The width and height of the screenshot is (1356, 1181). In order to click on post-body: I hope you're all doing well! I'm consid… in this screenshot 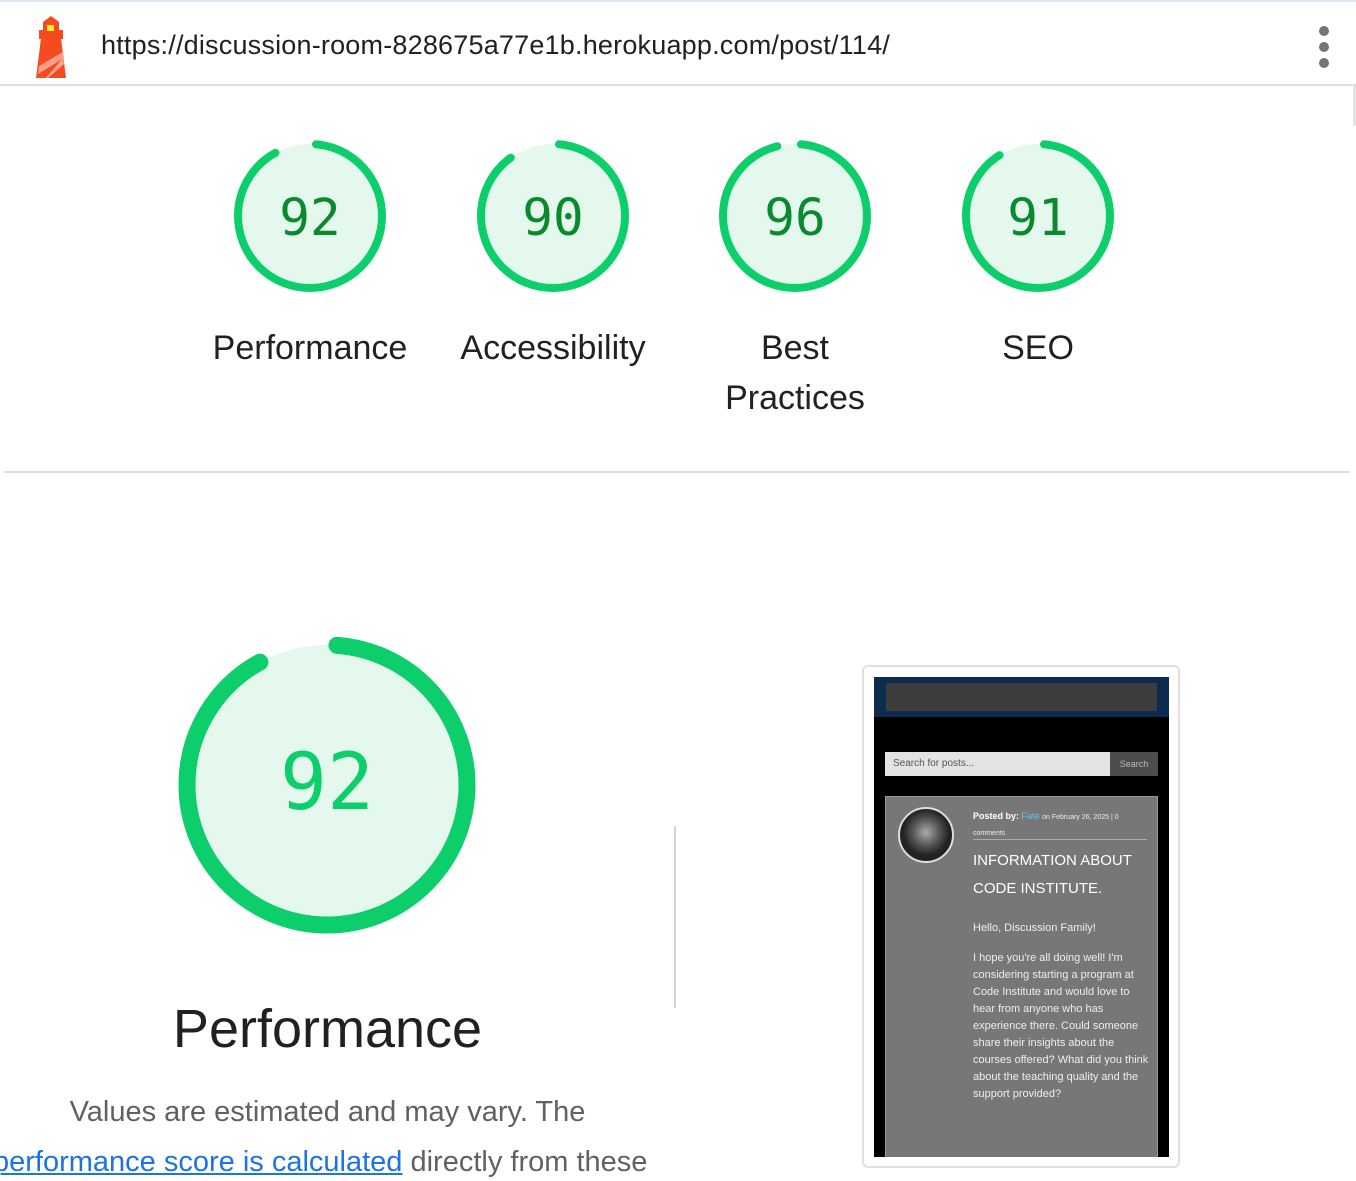, I will do `click(1061, 1026)`.